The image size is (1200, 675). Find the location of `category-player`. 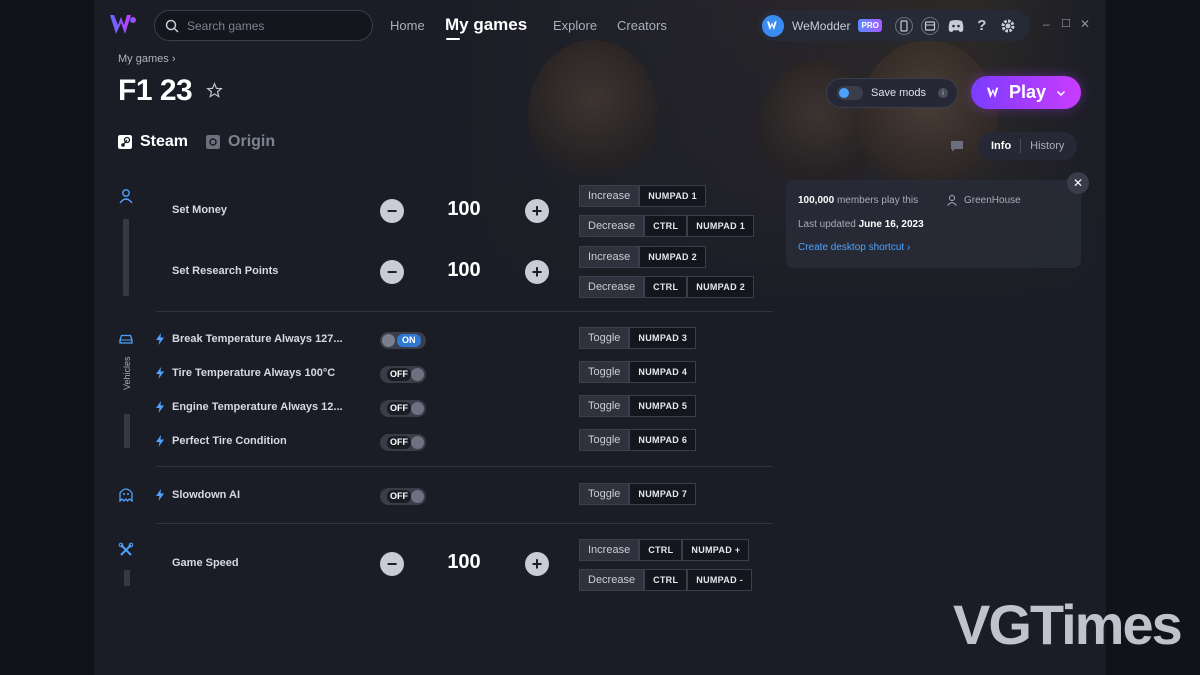

category-player is located at coordinates (126, 242).